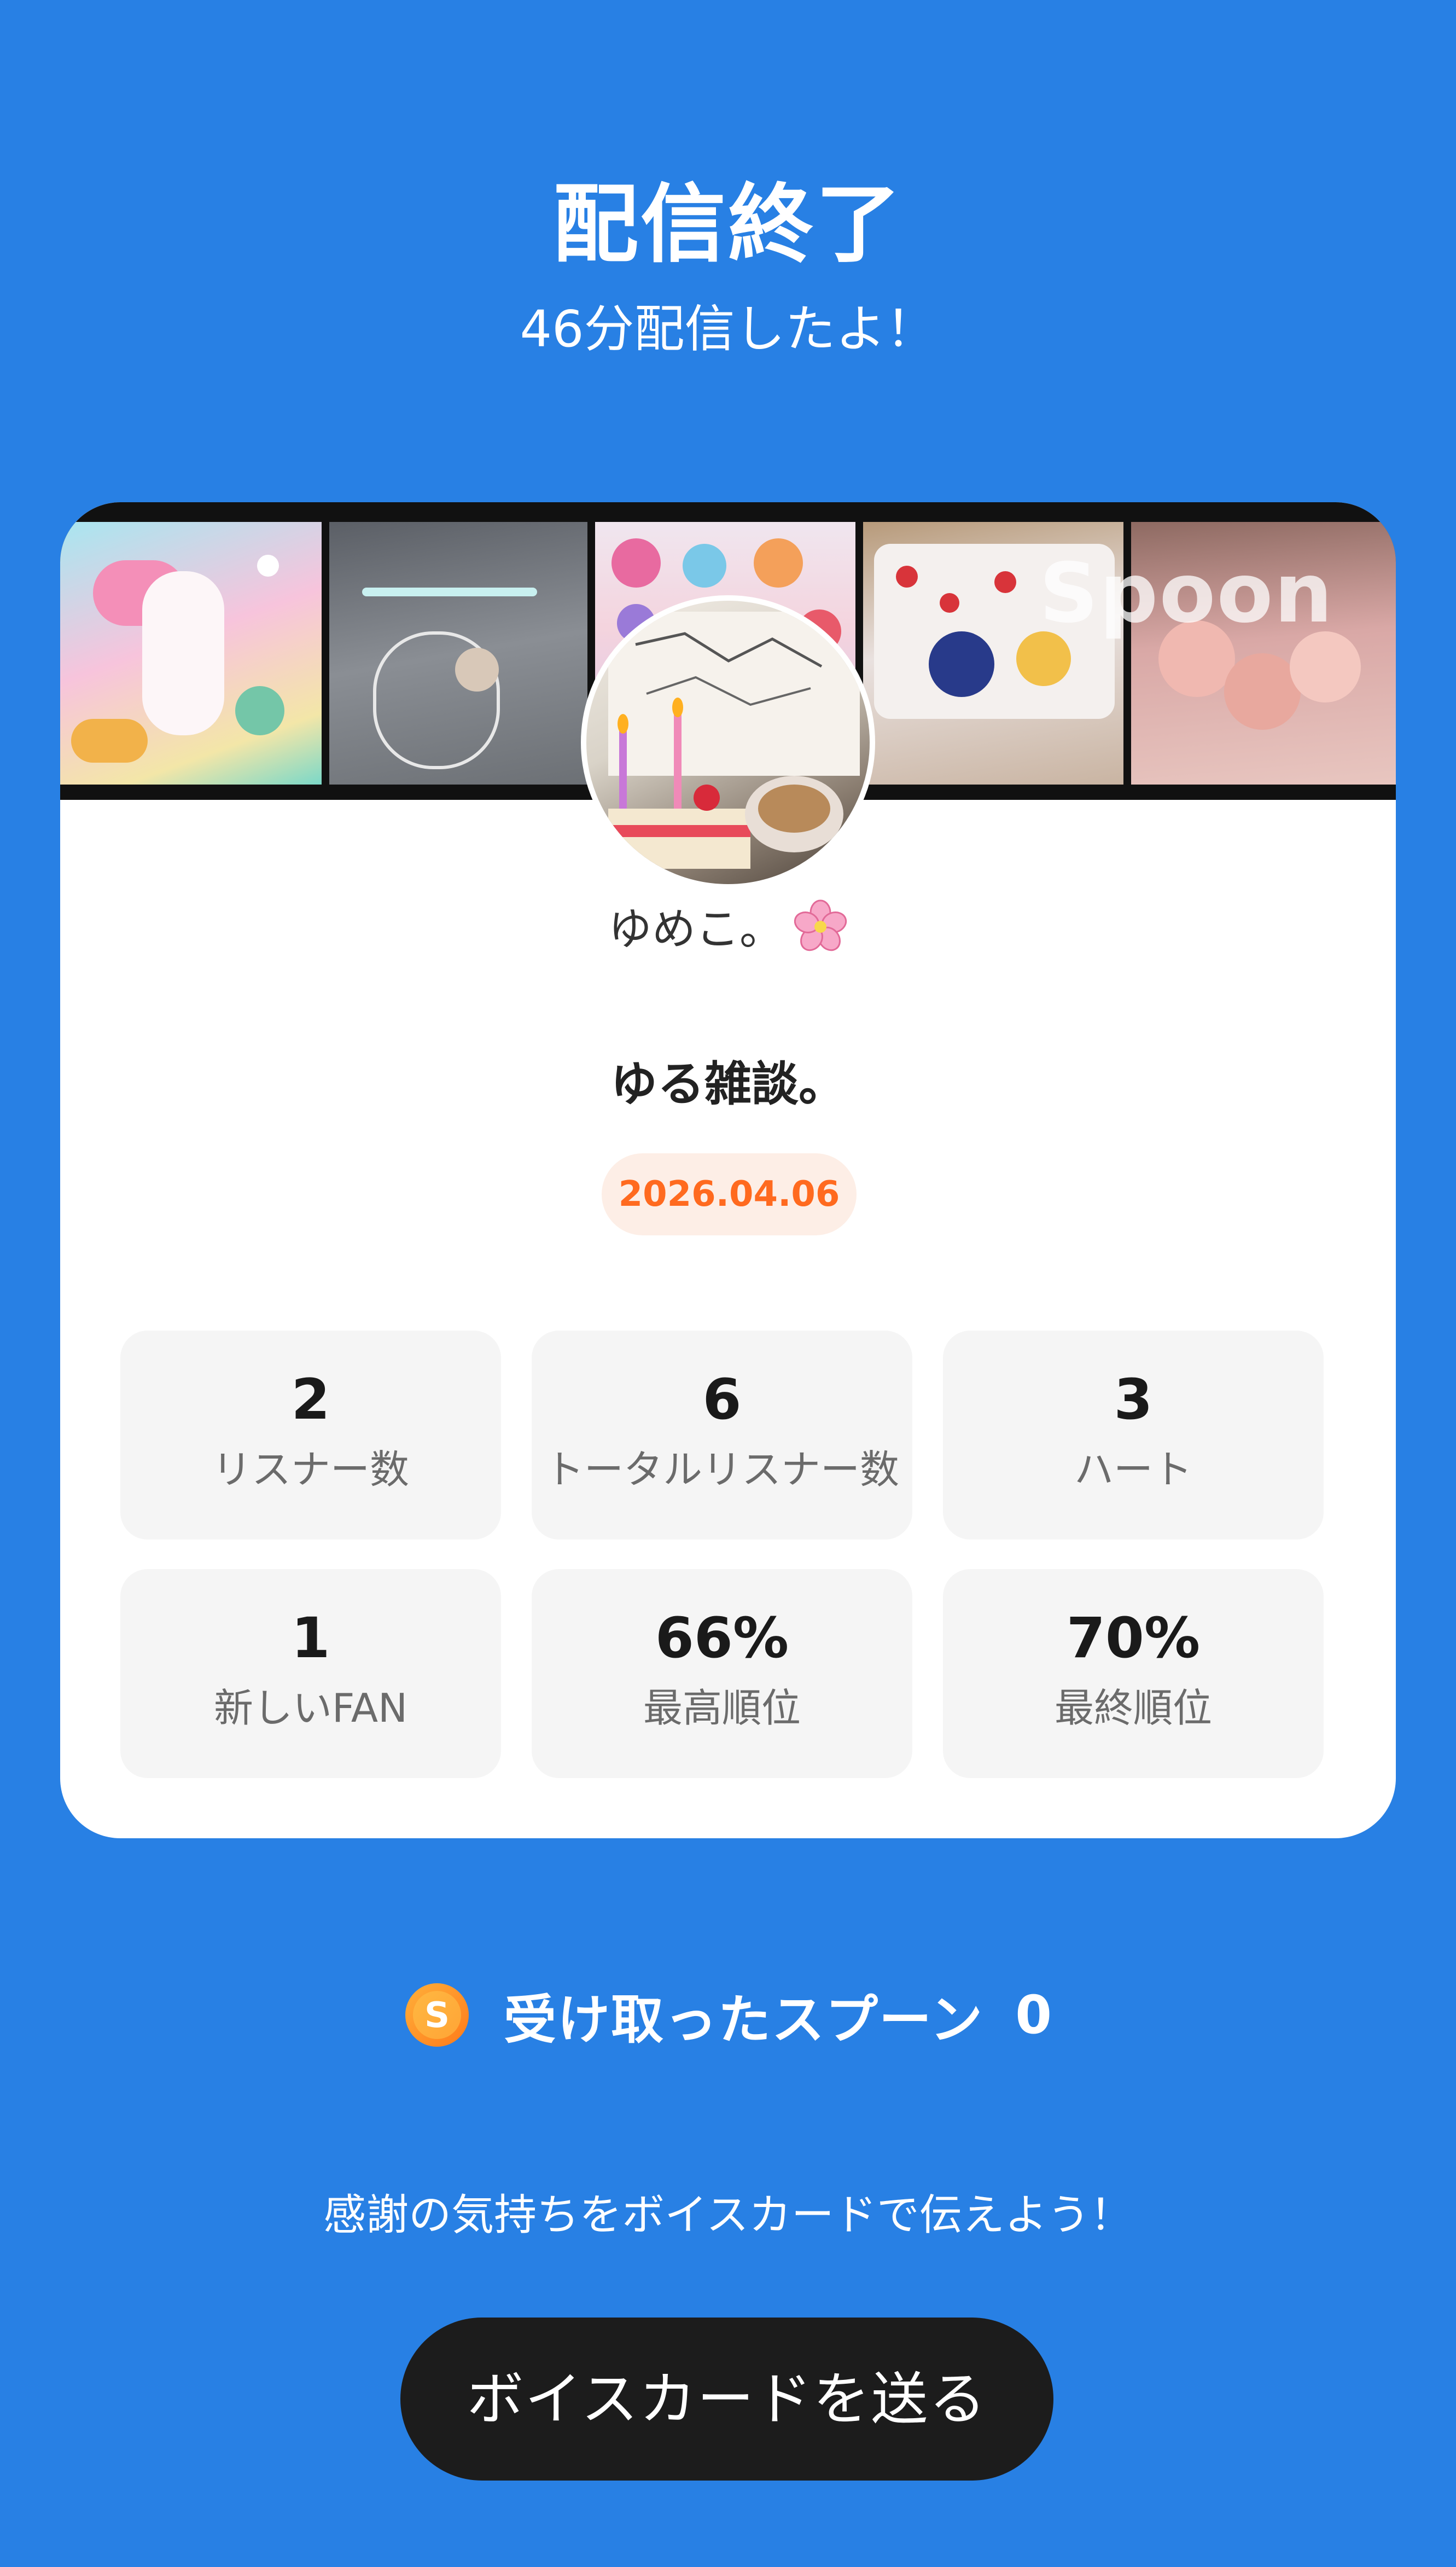 The image size is (1456, 2567). What do you see at coordinates (722, 1399) in the screenshot?
I see `stat-value: 6` at bounding box center [722, 1399].